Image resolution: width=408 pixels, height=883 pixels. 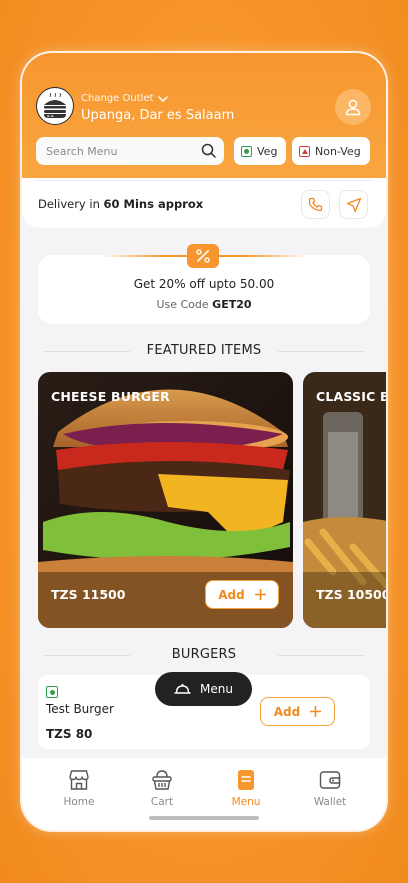 I want to click on menu-item-price: TZS 80, so click(x=69, y=734).